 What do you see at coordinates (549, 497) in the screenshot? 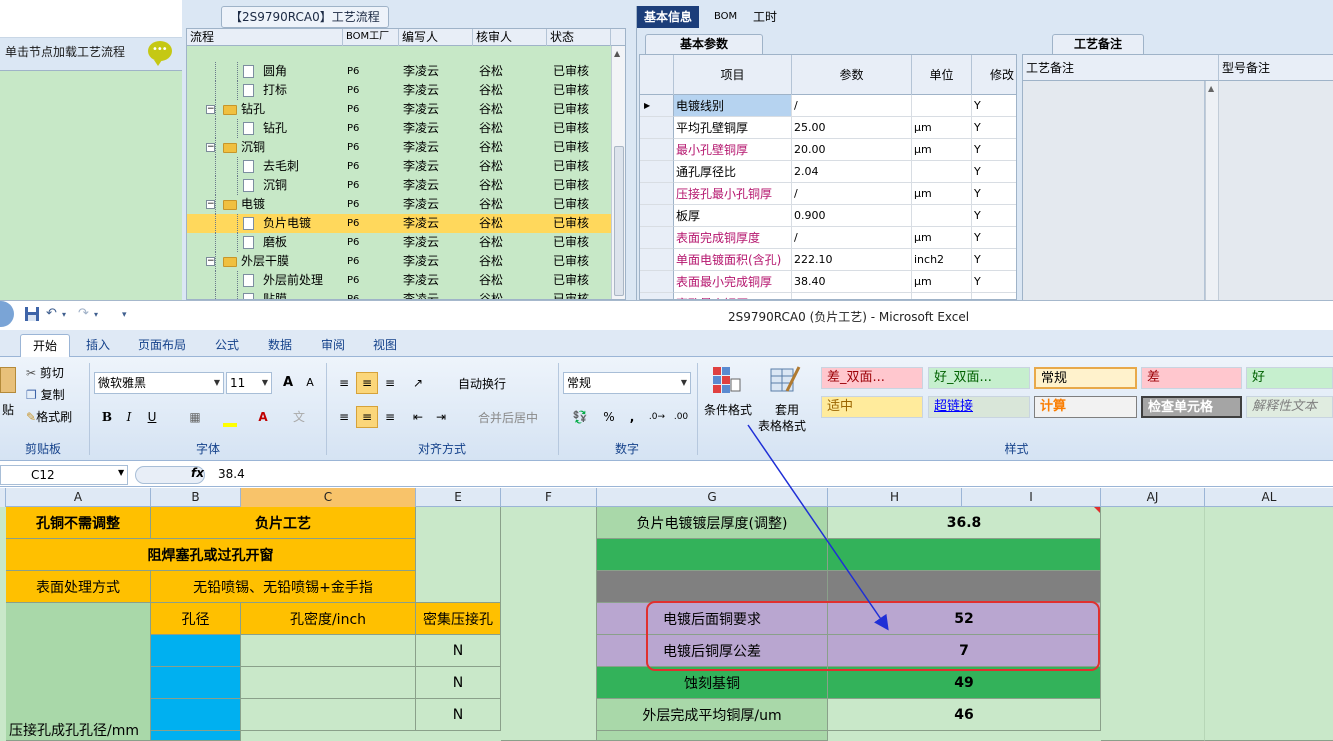
I see `col-header-f: F` at bounding box center [549, 497].